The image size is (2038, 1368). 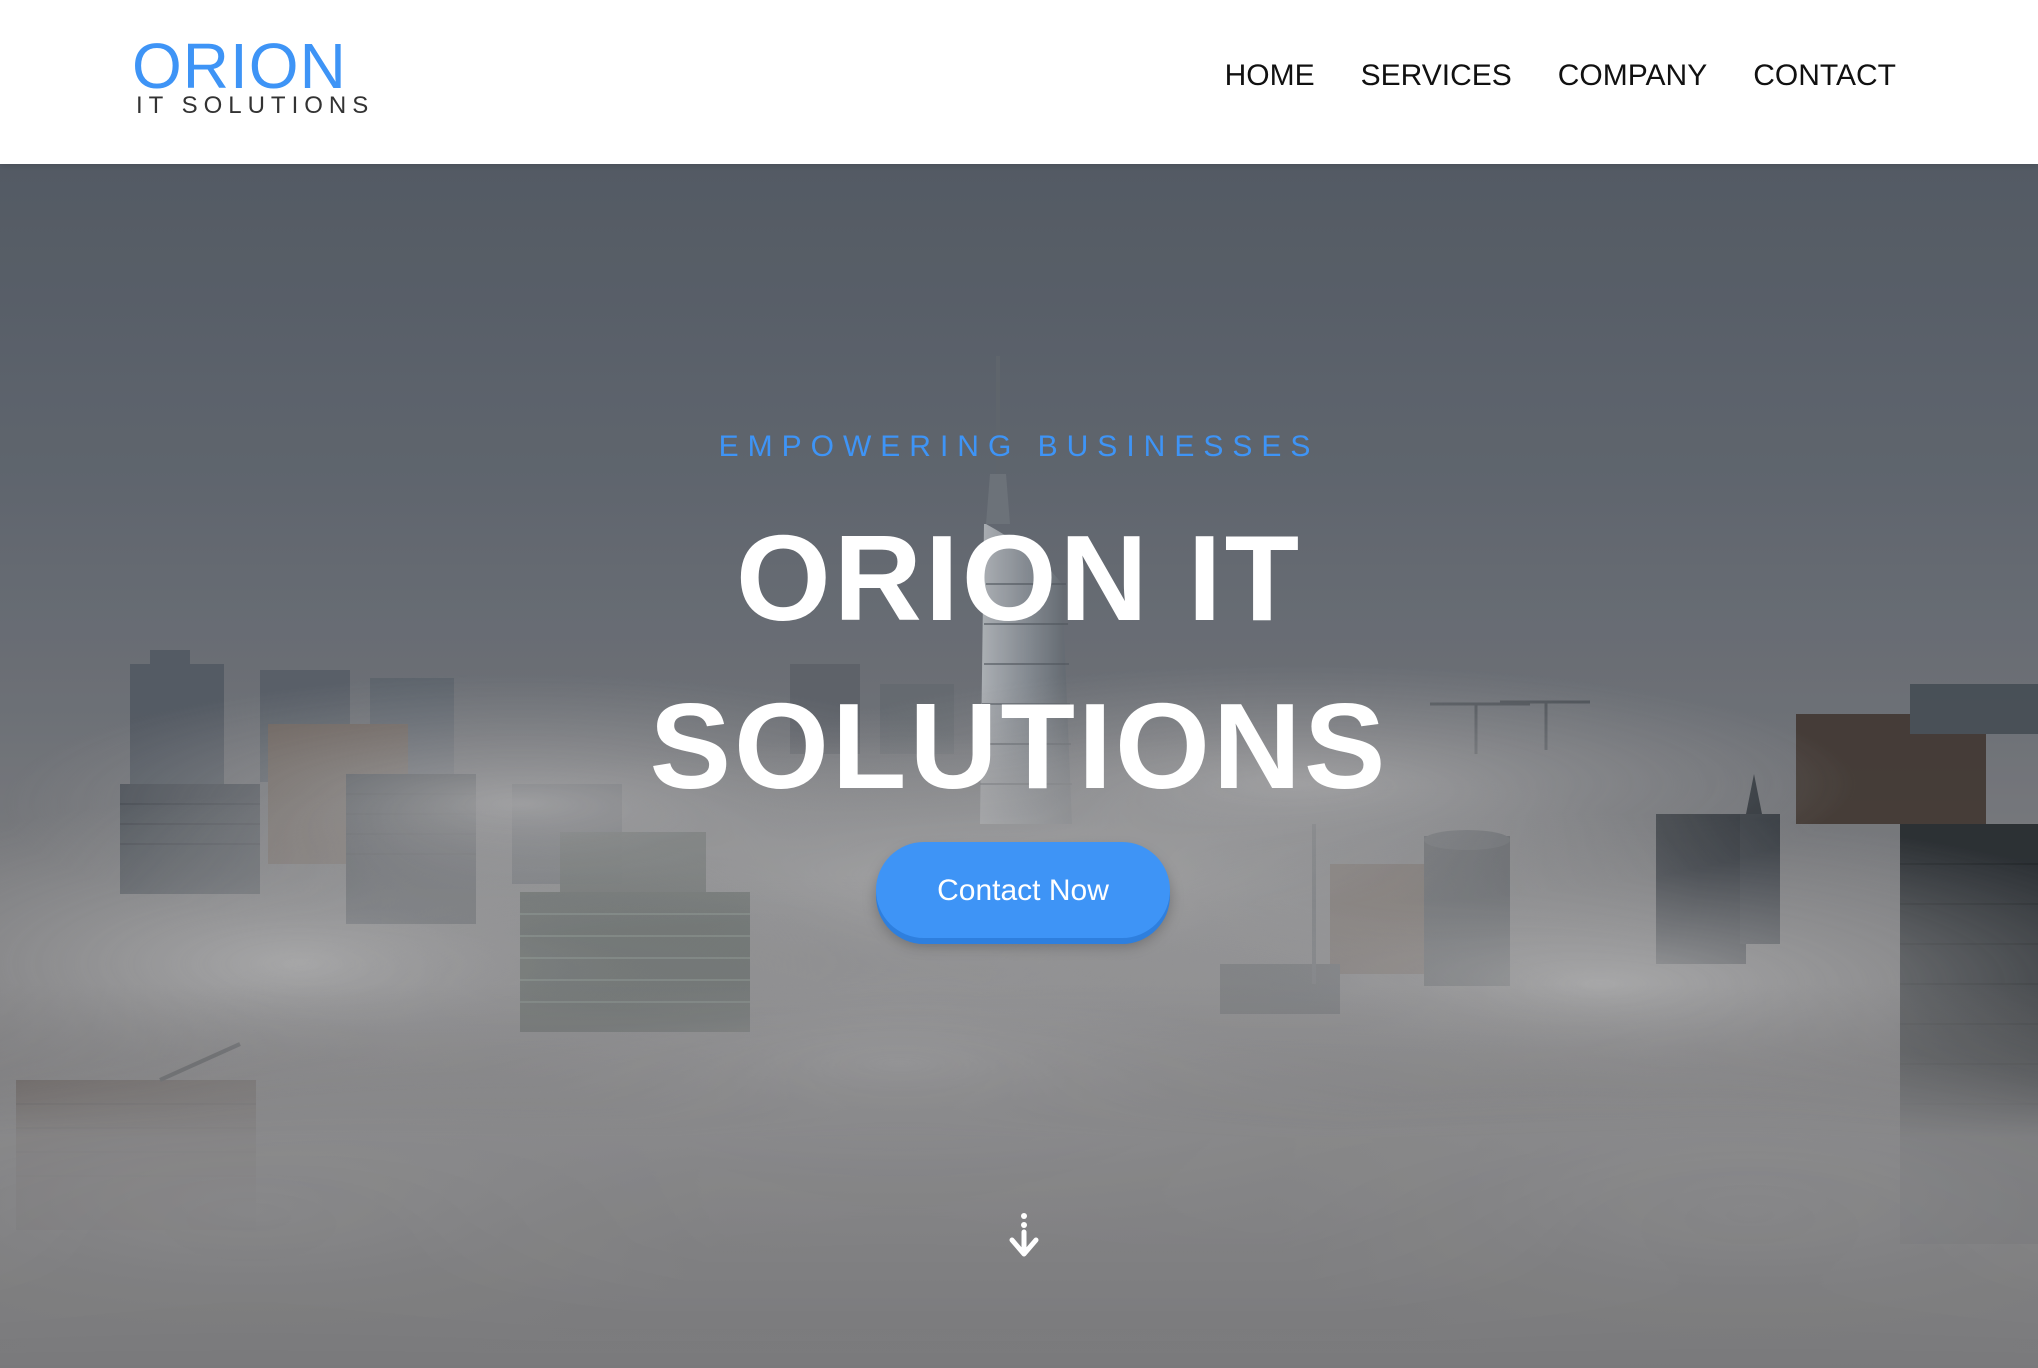 What do you see at coordinates (255, 105) in the screenshot?
I see `logo-sub-text: IT SOLUTIONS` at bounding box center [255, 105].